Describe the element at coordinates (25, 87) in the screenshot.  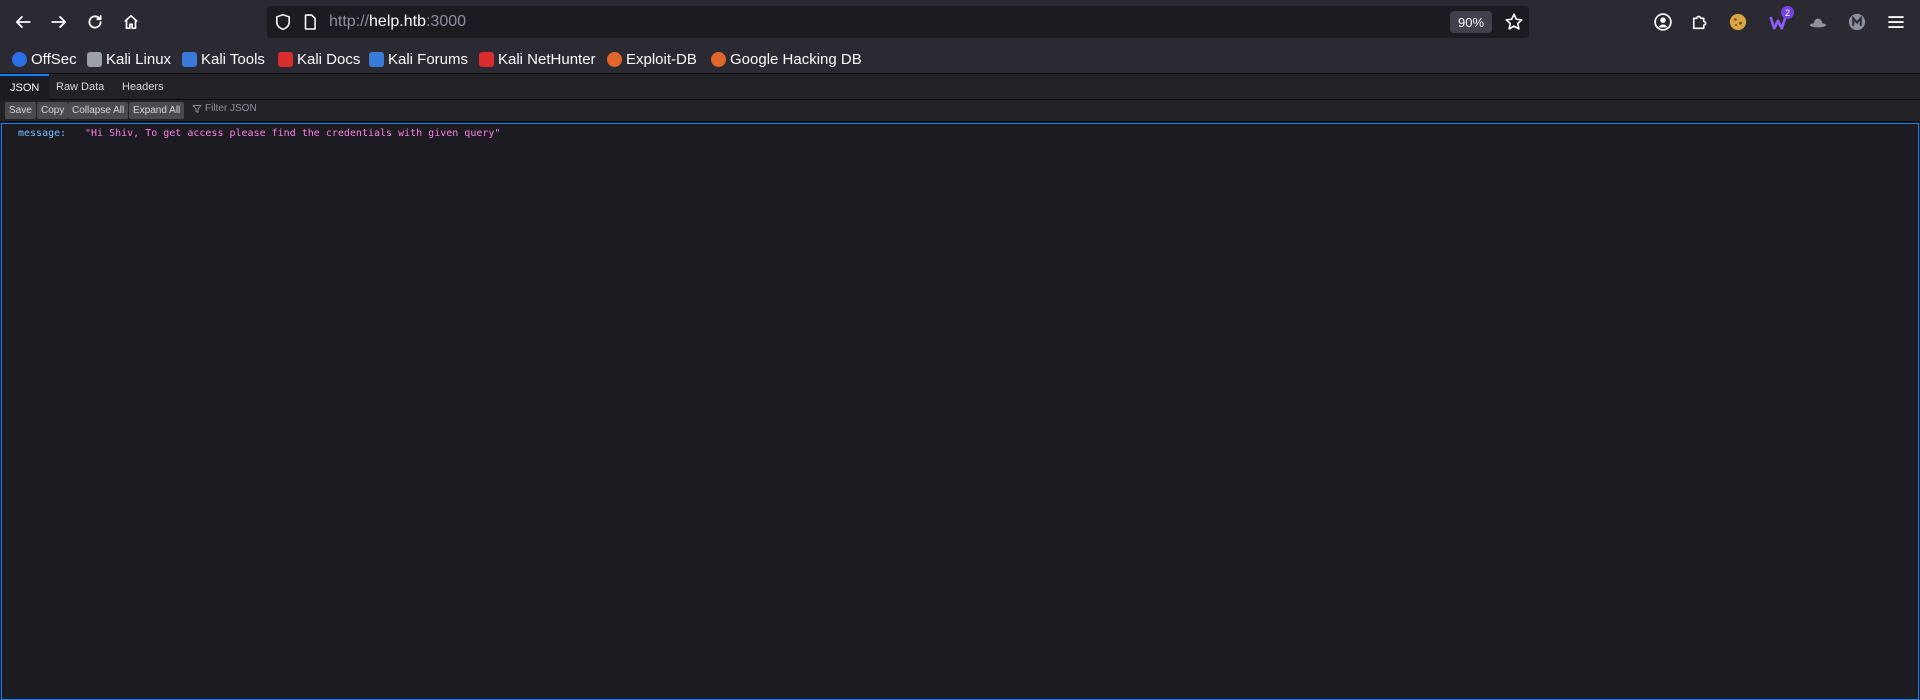
I see `tab-json: JSON` at that location.